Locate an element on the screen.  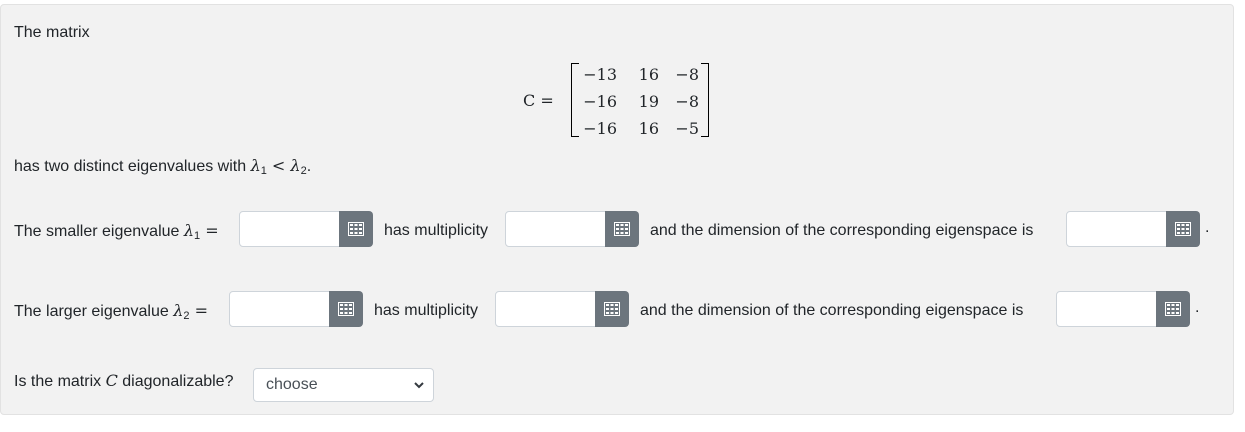
smaller-eigenvalue-input is located at coordinates (289, 229).